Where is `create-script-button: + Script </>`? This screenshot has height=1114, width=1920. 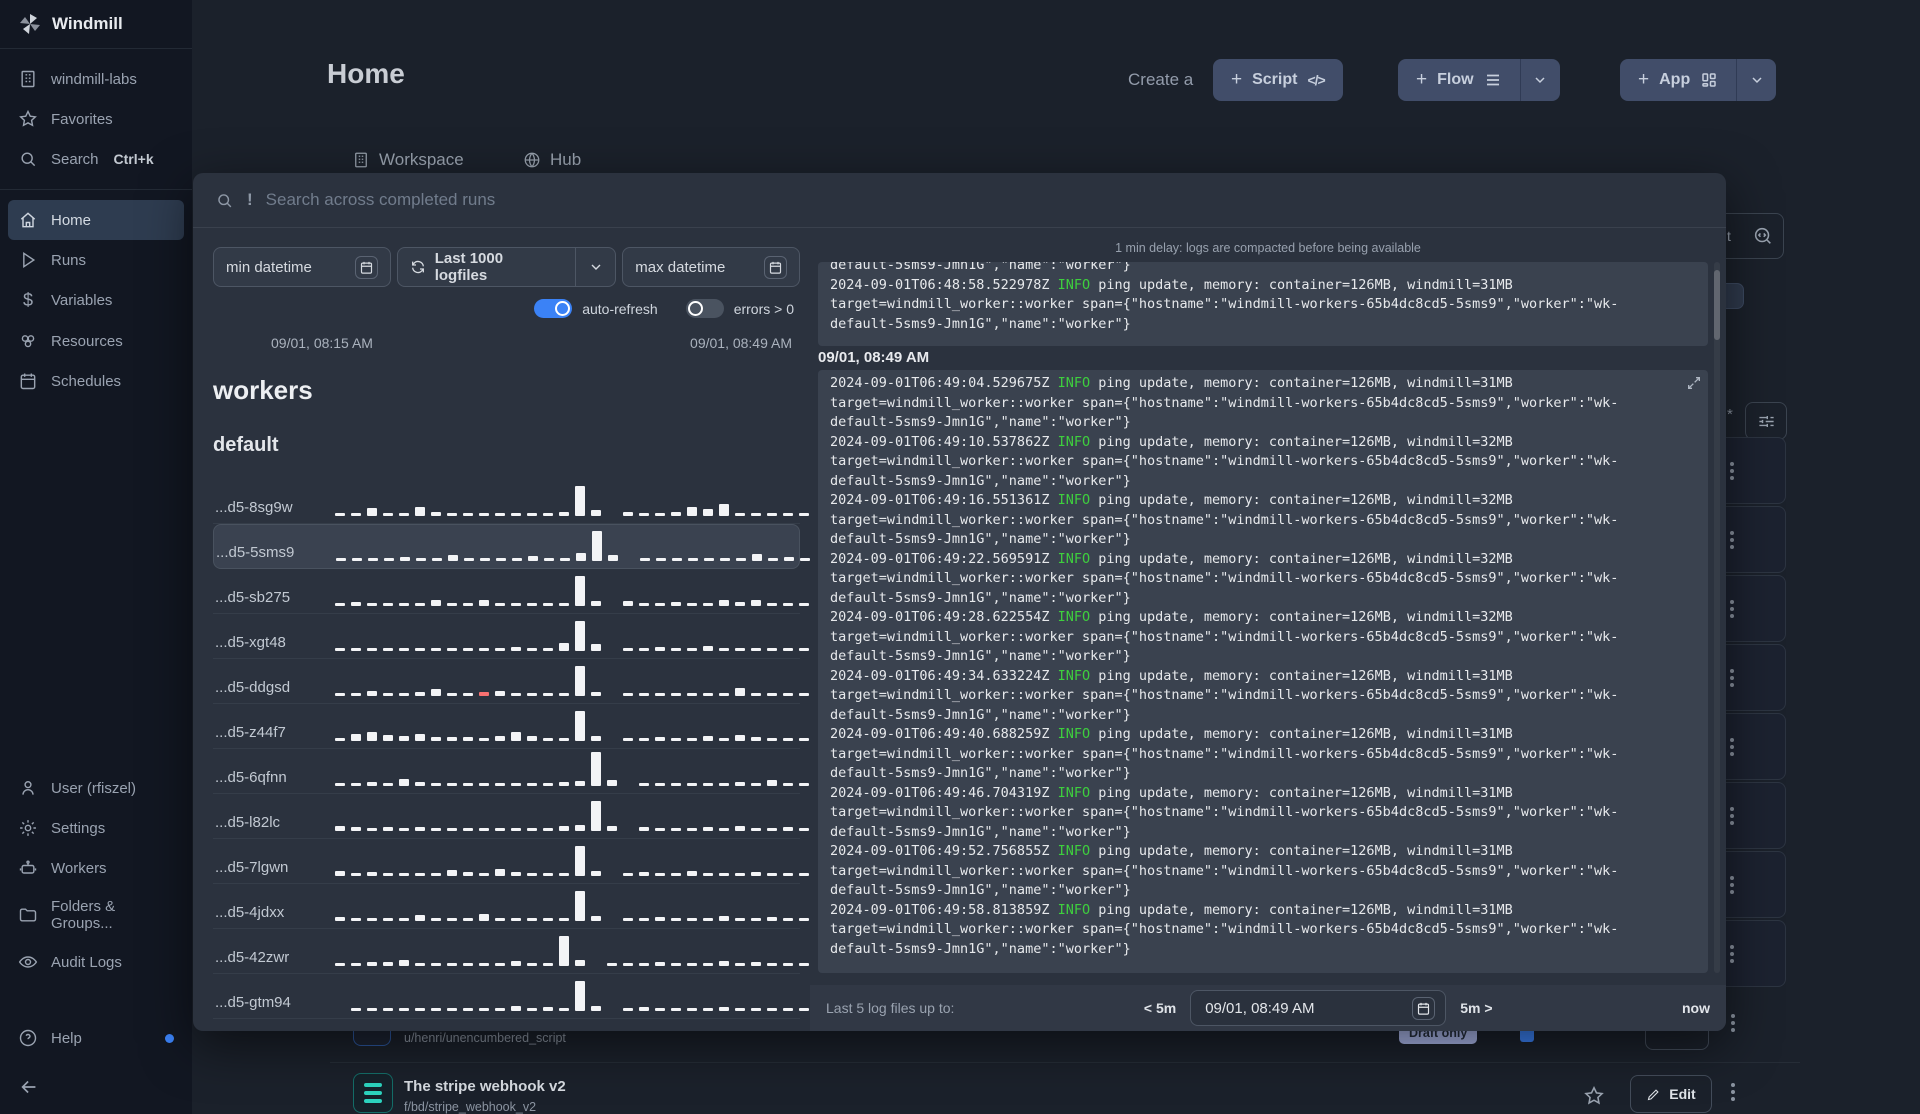 create-script-button: + Script </> is located at coordinates (1278, 80).